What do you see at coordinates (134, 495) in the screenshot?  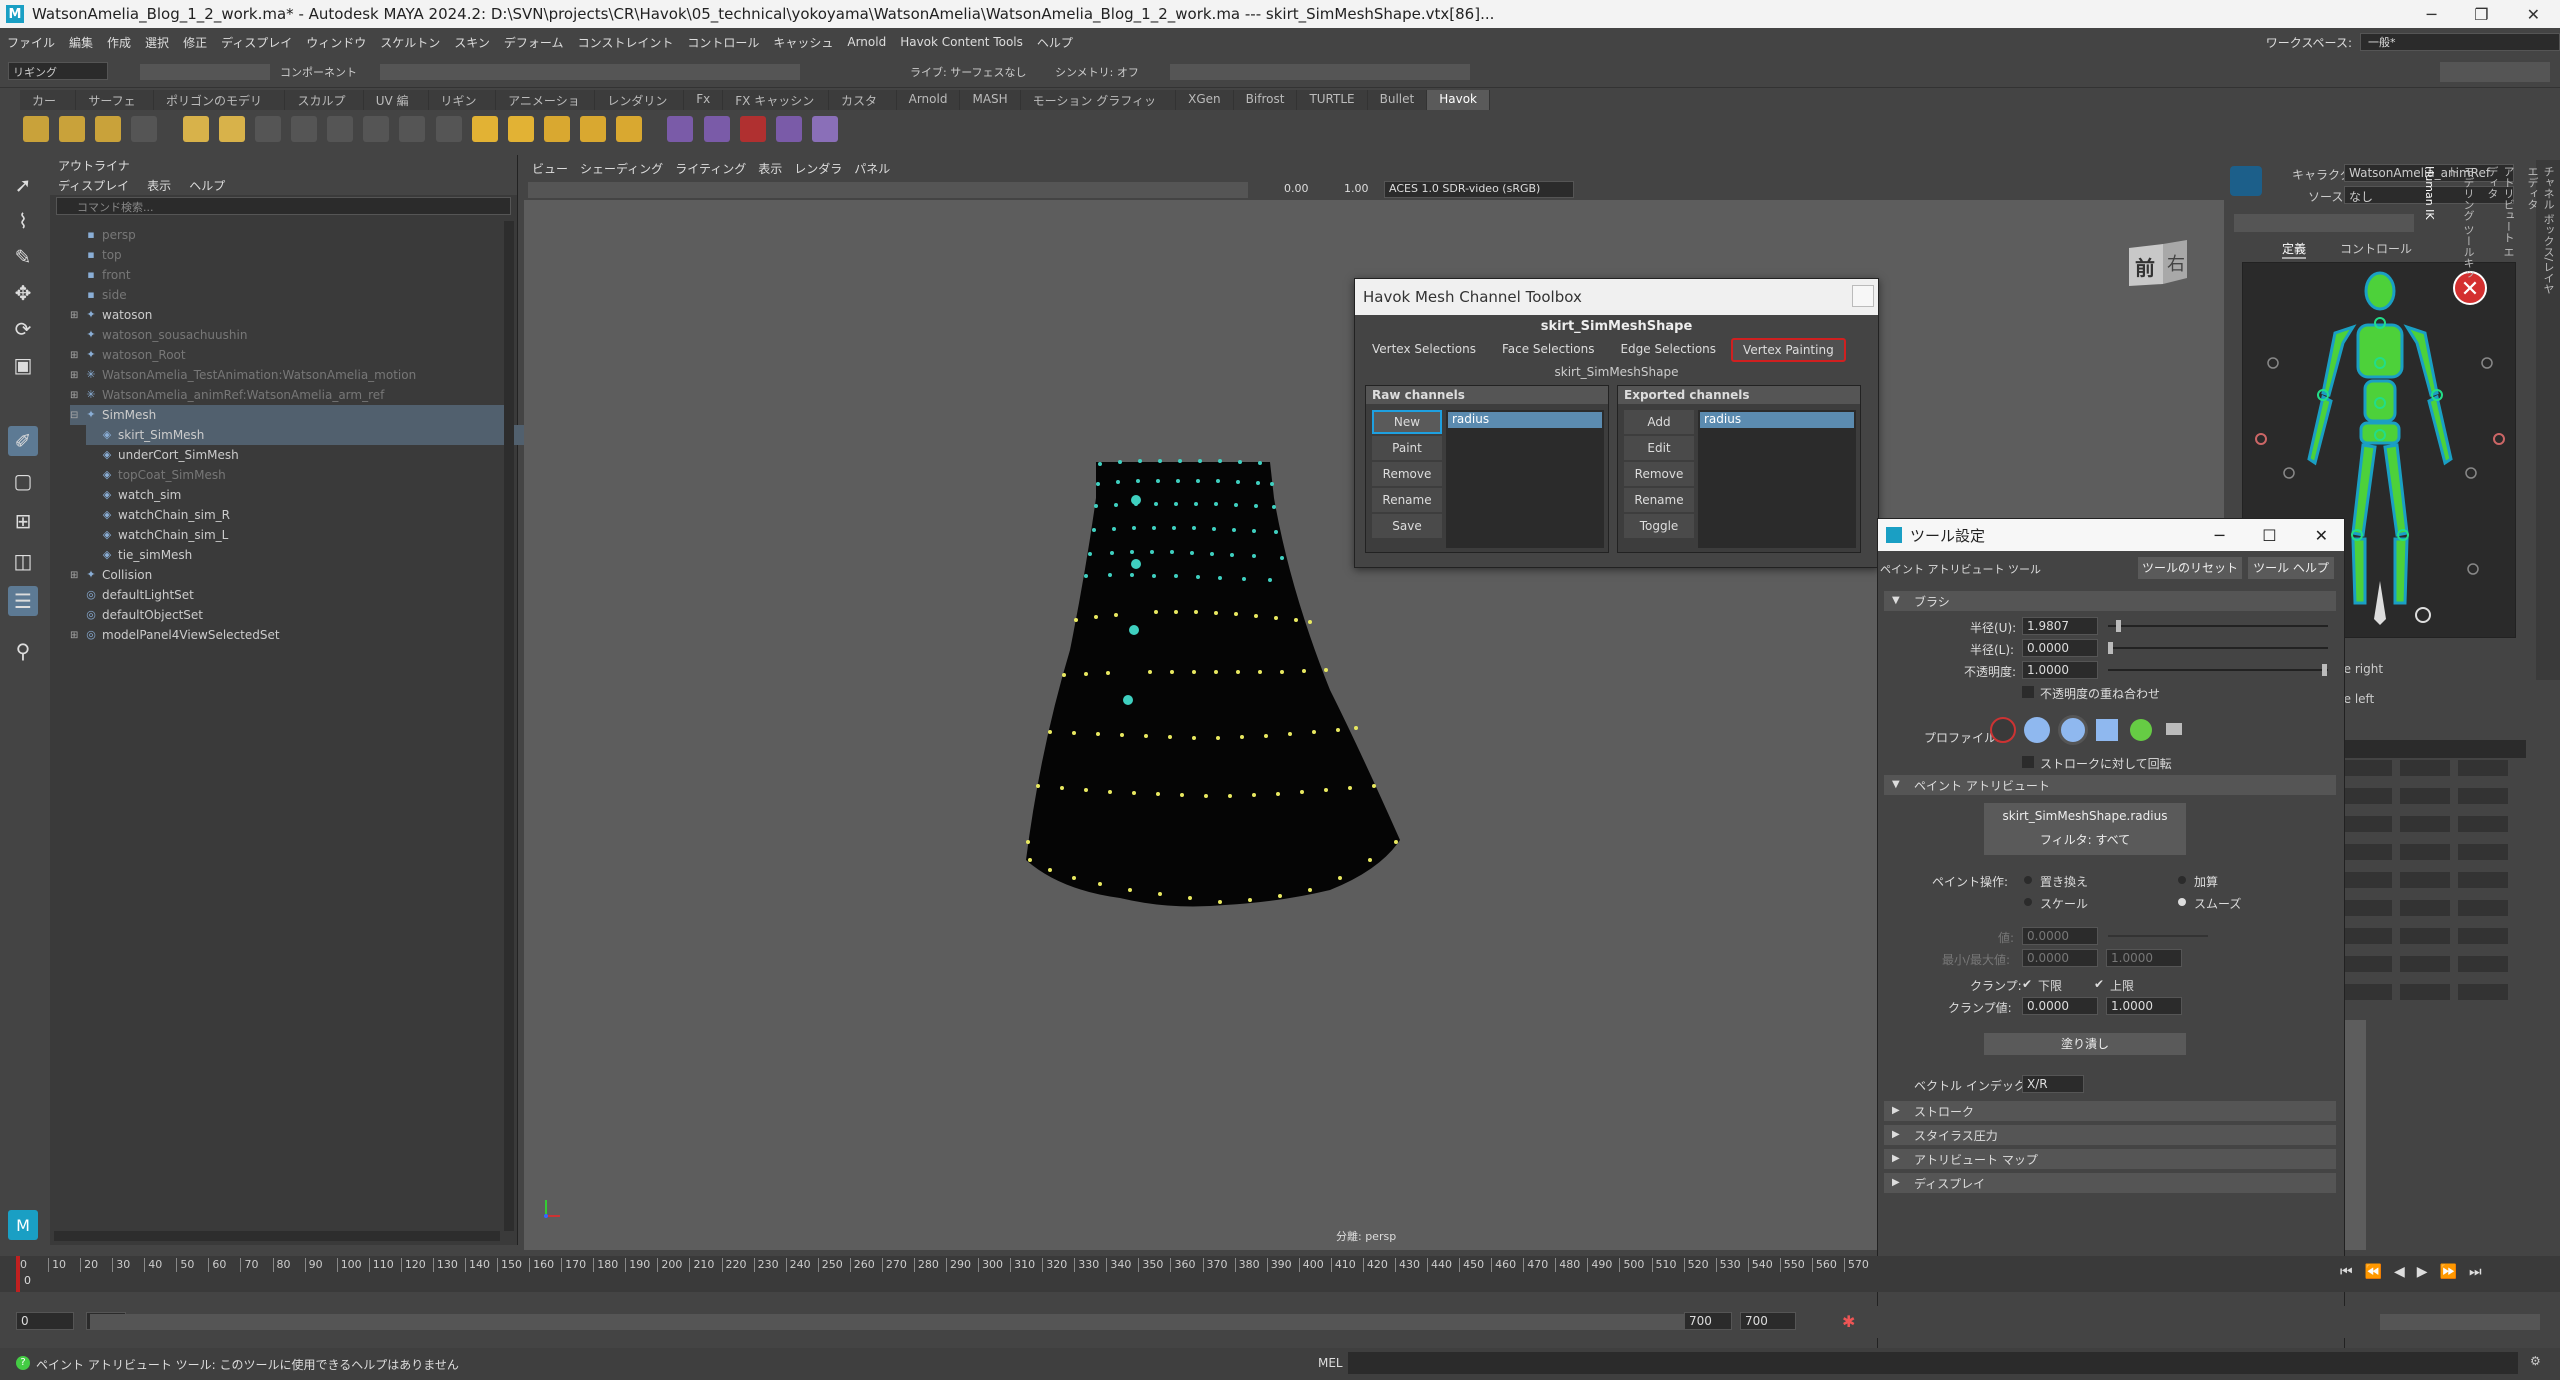 I see `outliner-item: ◈ watch_sim` at bounding box center [134, 495].